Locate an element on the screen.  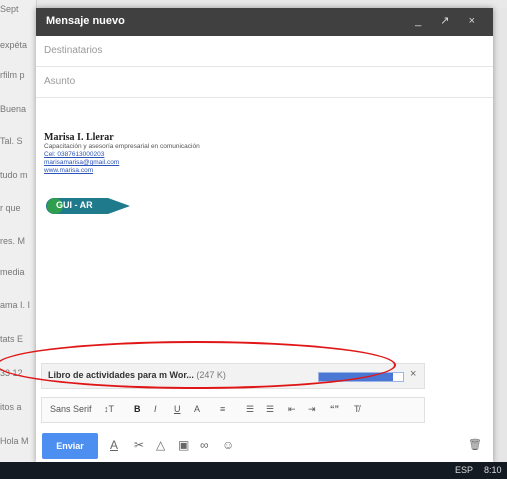
send-bar: Enviar A ✂ △ ▣ ∞ ☺ 🗑 is located at coordinates (264, 445).